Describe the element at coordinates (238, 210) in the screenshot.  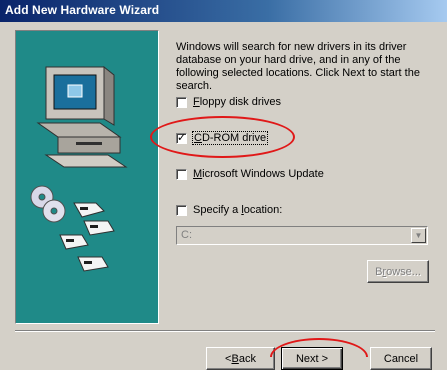
I see `location-label: Specify a location:` at that location.